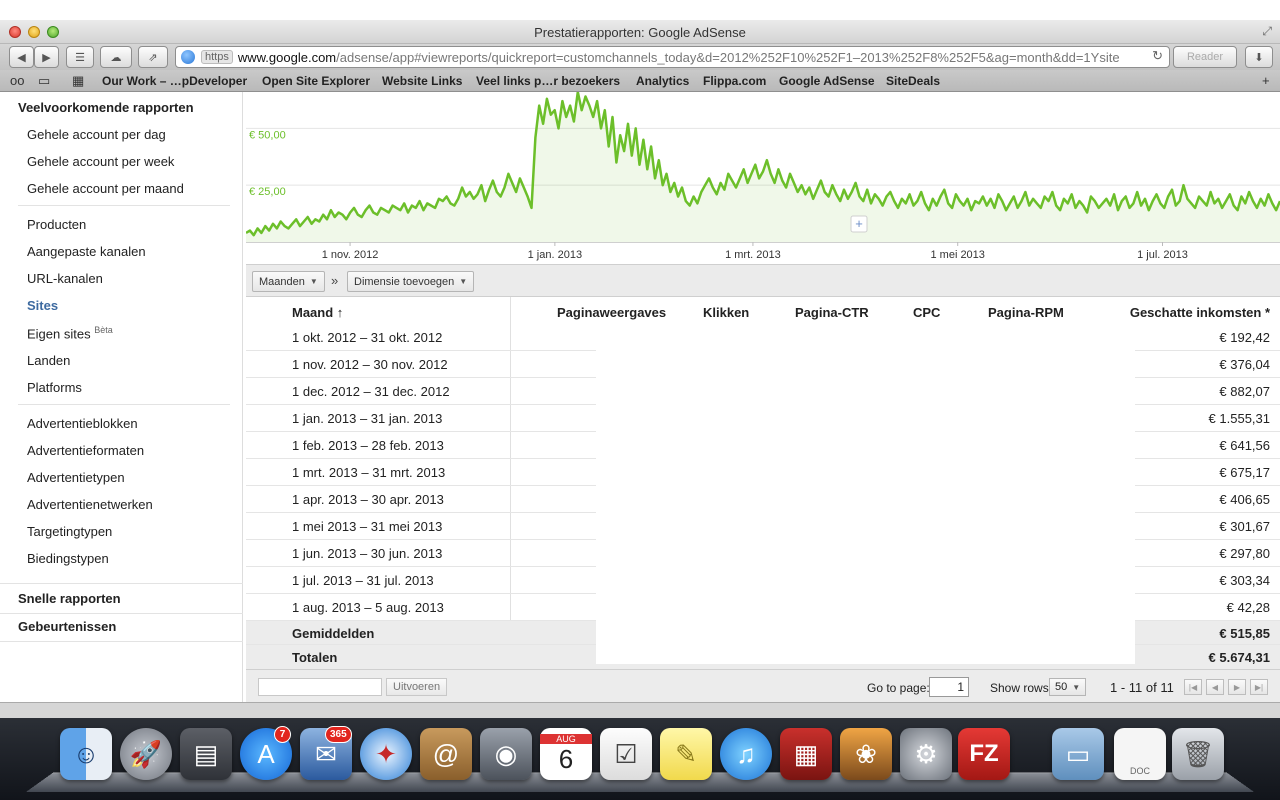  What do you see at coordinates (640, 710) in the screenshot?
I see `window-bottom-edge` at bounding box center [640, 710].